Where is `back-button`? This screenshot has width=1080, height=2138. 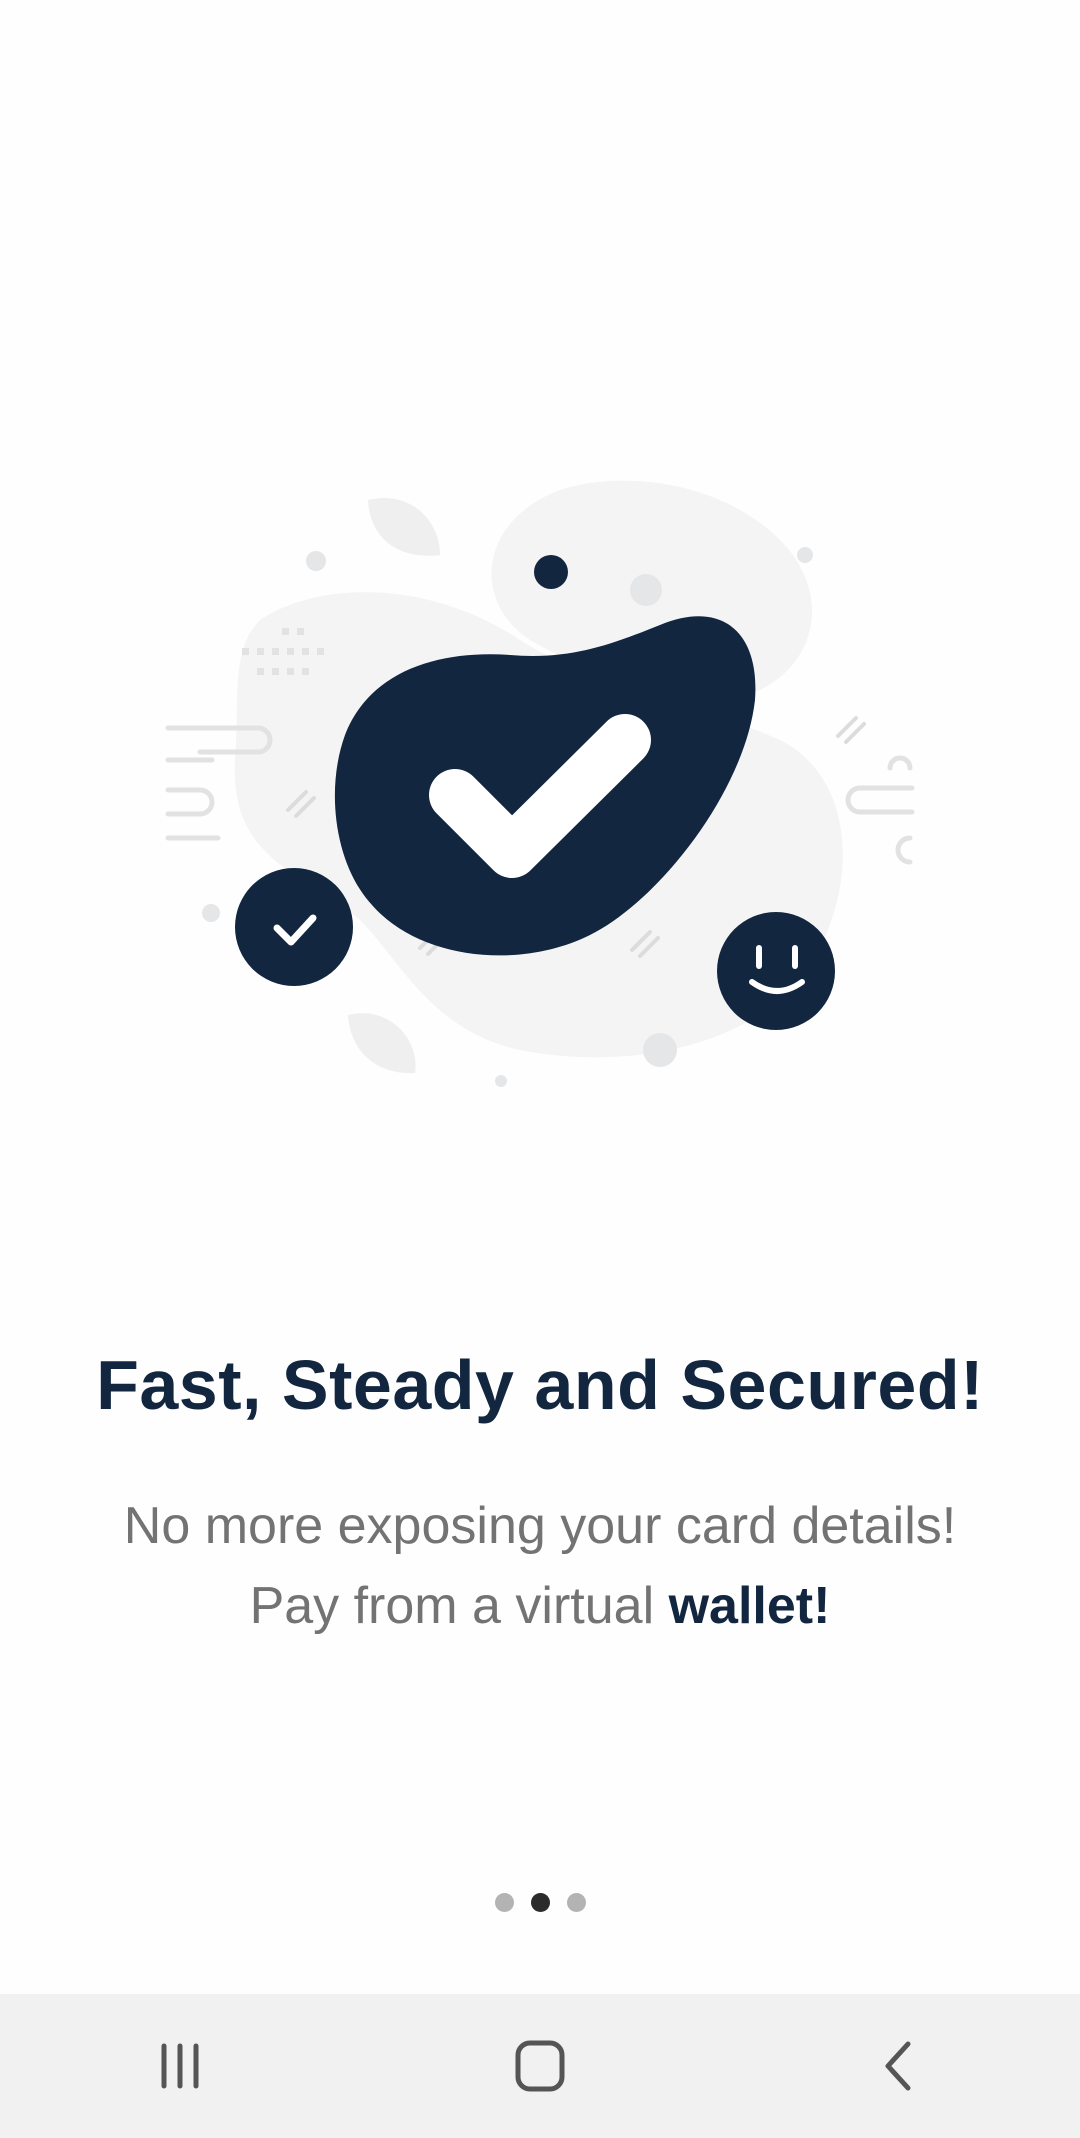 back-button is located at coordinates (900, 2066).